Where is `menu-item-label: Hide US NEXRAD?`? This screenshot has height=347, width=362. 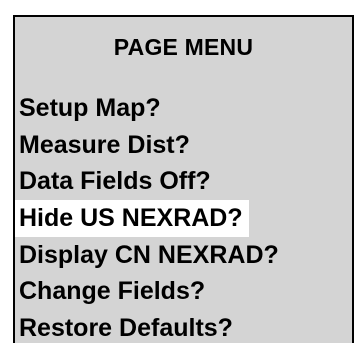 menu-item-label: Hide US NEXRAD? is located at coordinates (132, 218).